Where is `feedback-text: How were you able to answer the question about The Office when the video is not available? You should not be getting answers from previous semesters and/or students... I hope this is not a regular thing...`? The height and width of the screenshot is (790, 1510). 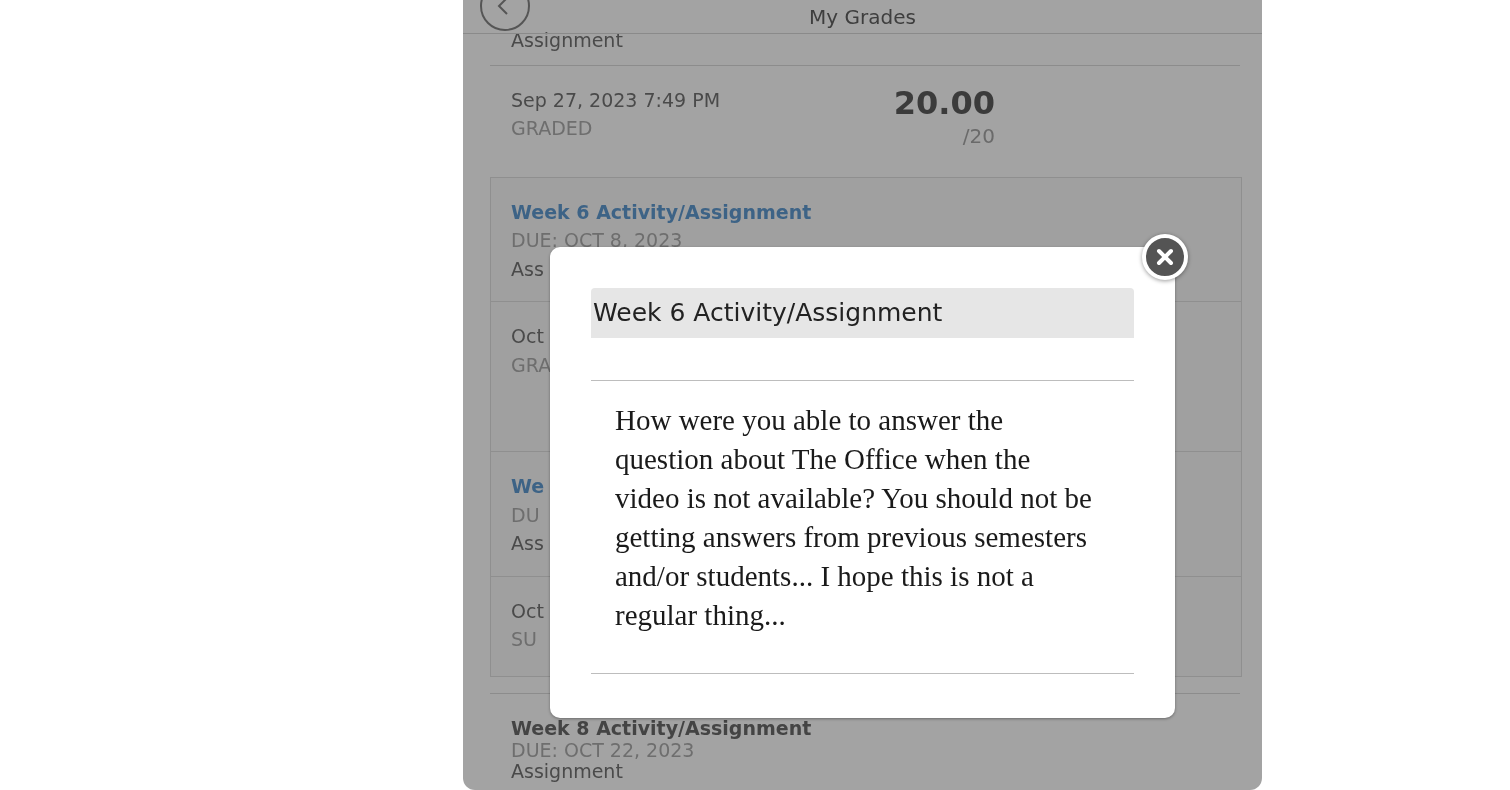
feedback-text: How were you able to answer the question about The Office when the video is not available? You should not be getting answers from previous semesters and/or students... I hope this is not a regular thing... is located at coordinates (854, 517).